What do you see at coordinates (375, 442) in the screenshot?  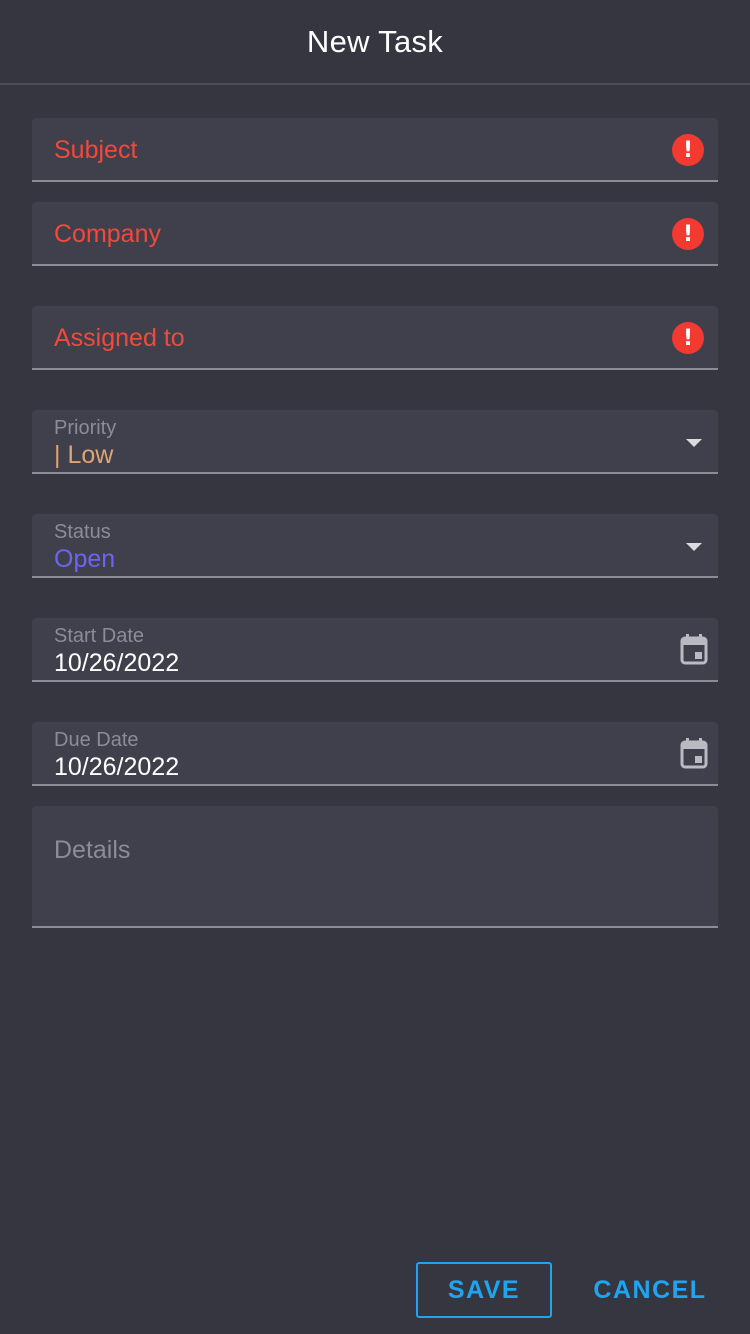 I see `priority-select: Priority | Low` at bounding box center [375, 442].